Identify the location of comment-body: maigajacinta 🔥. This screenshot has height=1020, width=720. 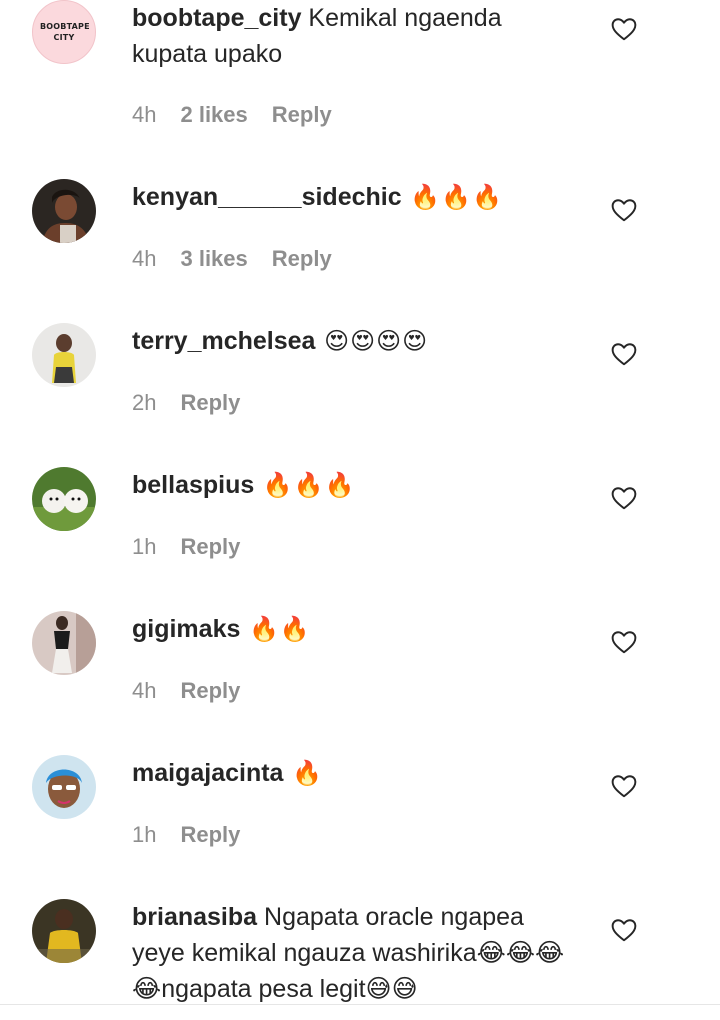
(352, 773).